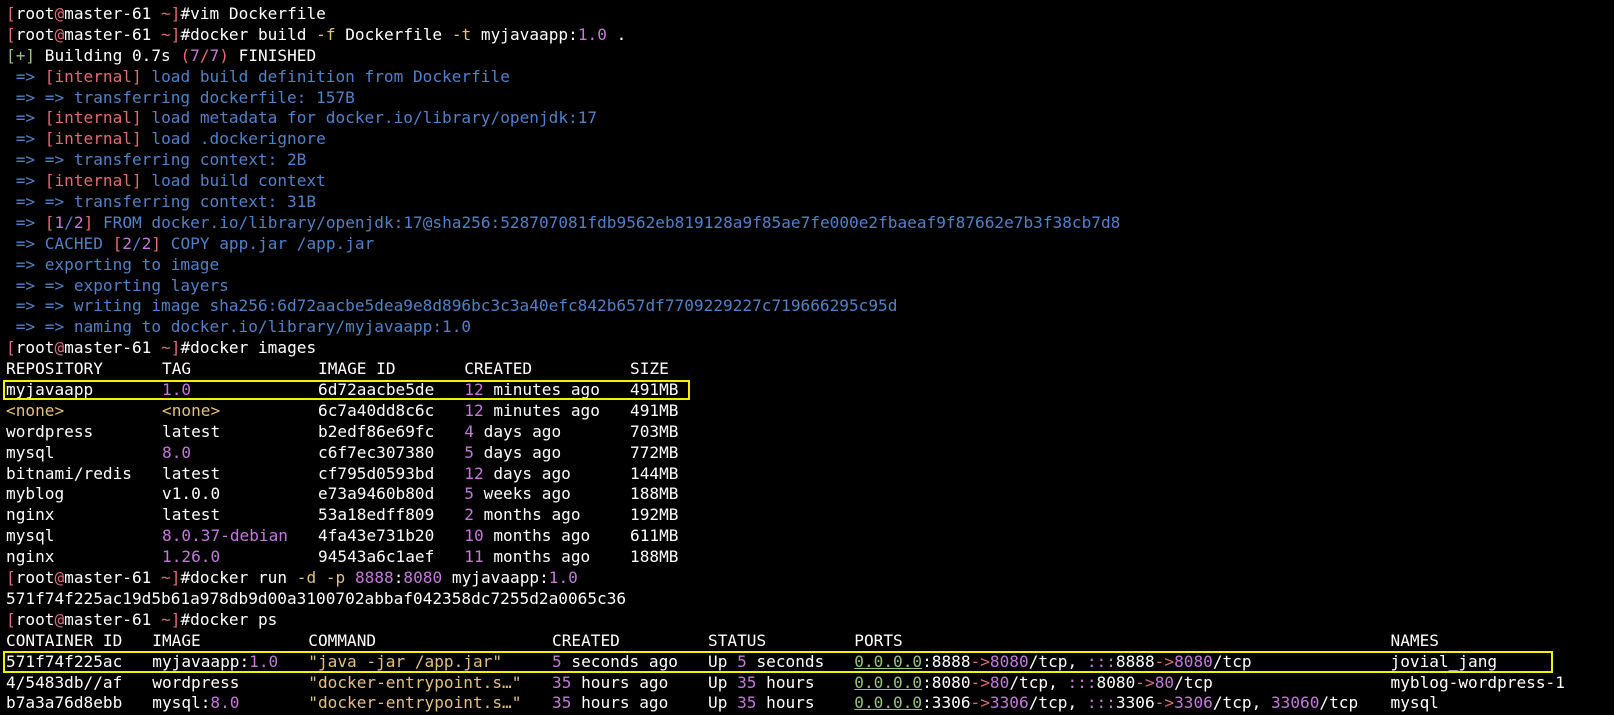  I want to click on image-row-cell: 6c7a40dd8c6c, so click(376, 410).